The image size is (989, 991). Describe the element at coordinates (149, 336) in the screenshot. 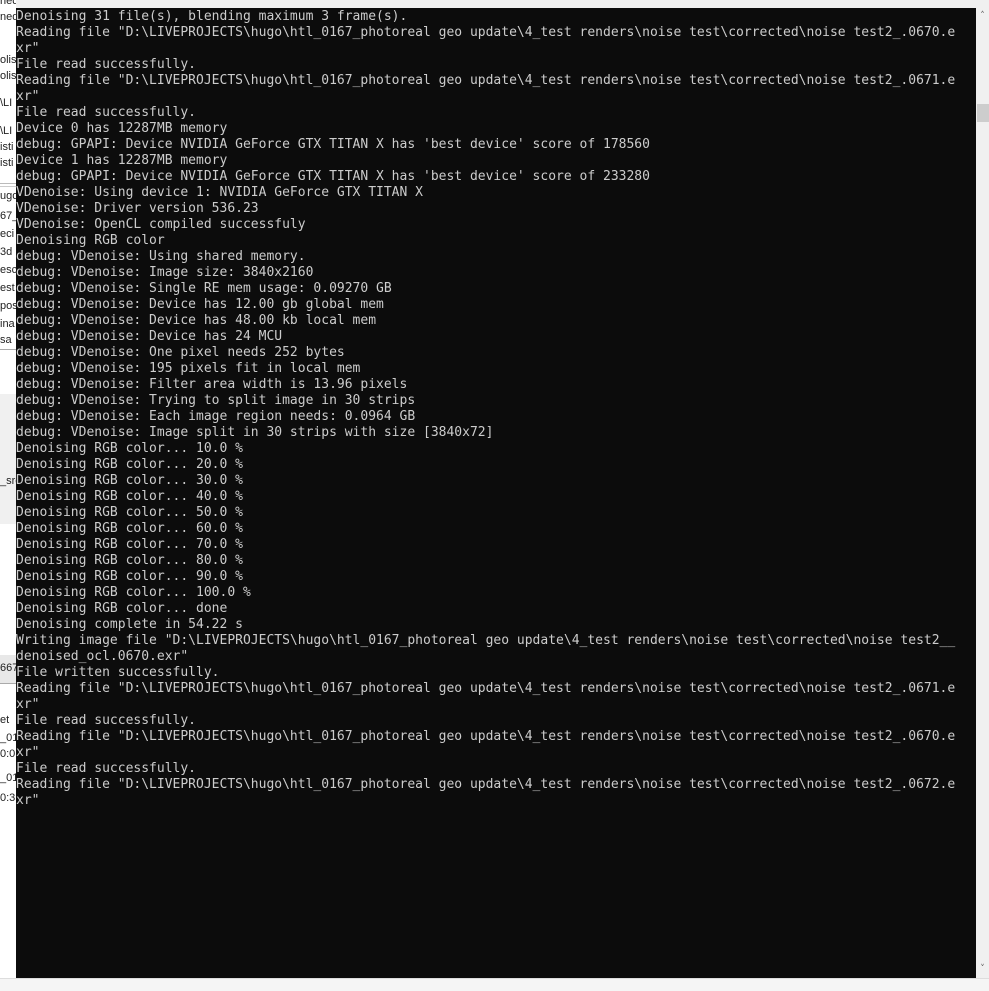

I see `console-line: debug: VDenoise: Device has 24 MCU` at that location.